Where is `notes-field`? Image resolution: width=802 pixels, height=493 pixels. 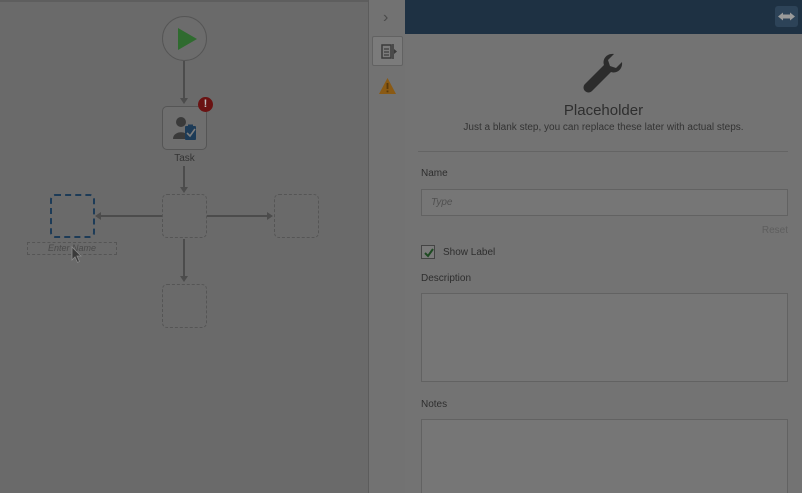
notes-field is located at coordinates (604, 456).